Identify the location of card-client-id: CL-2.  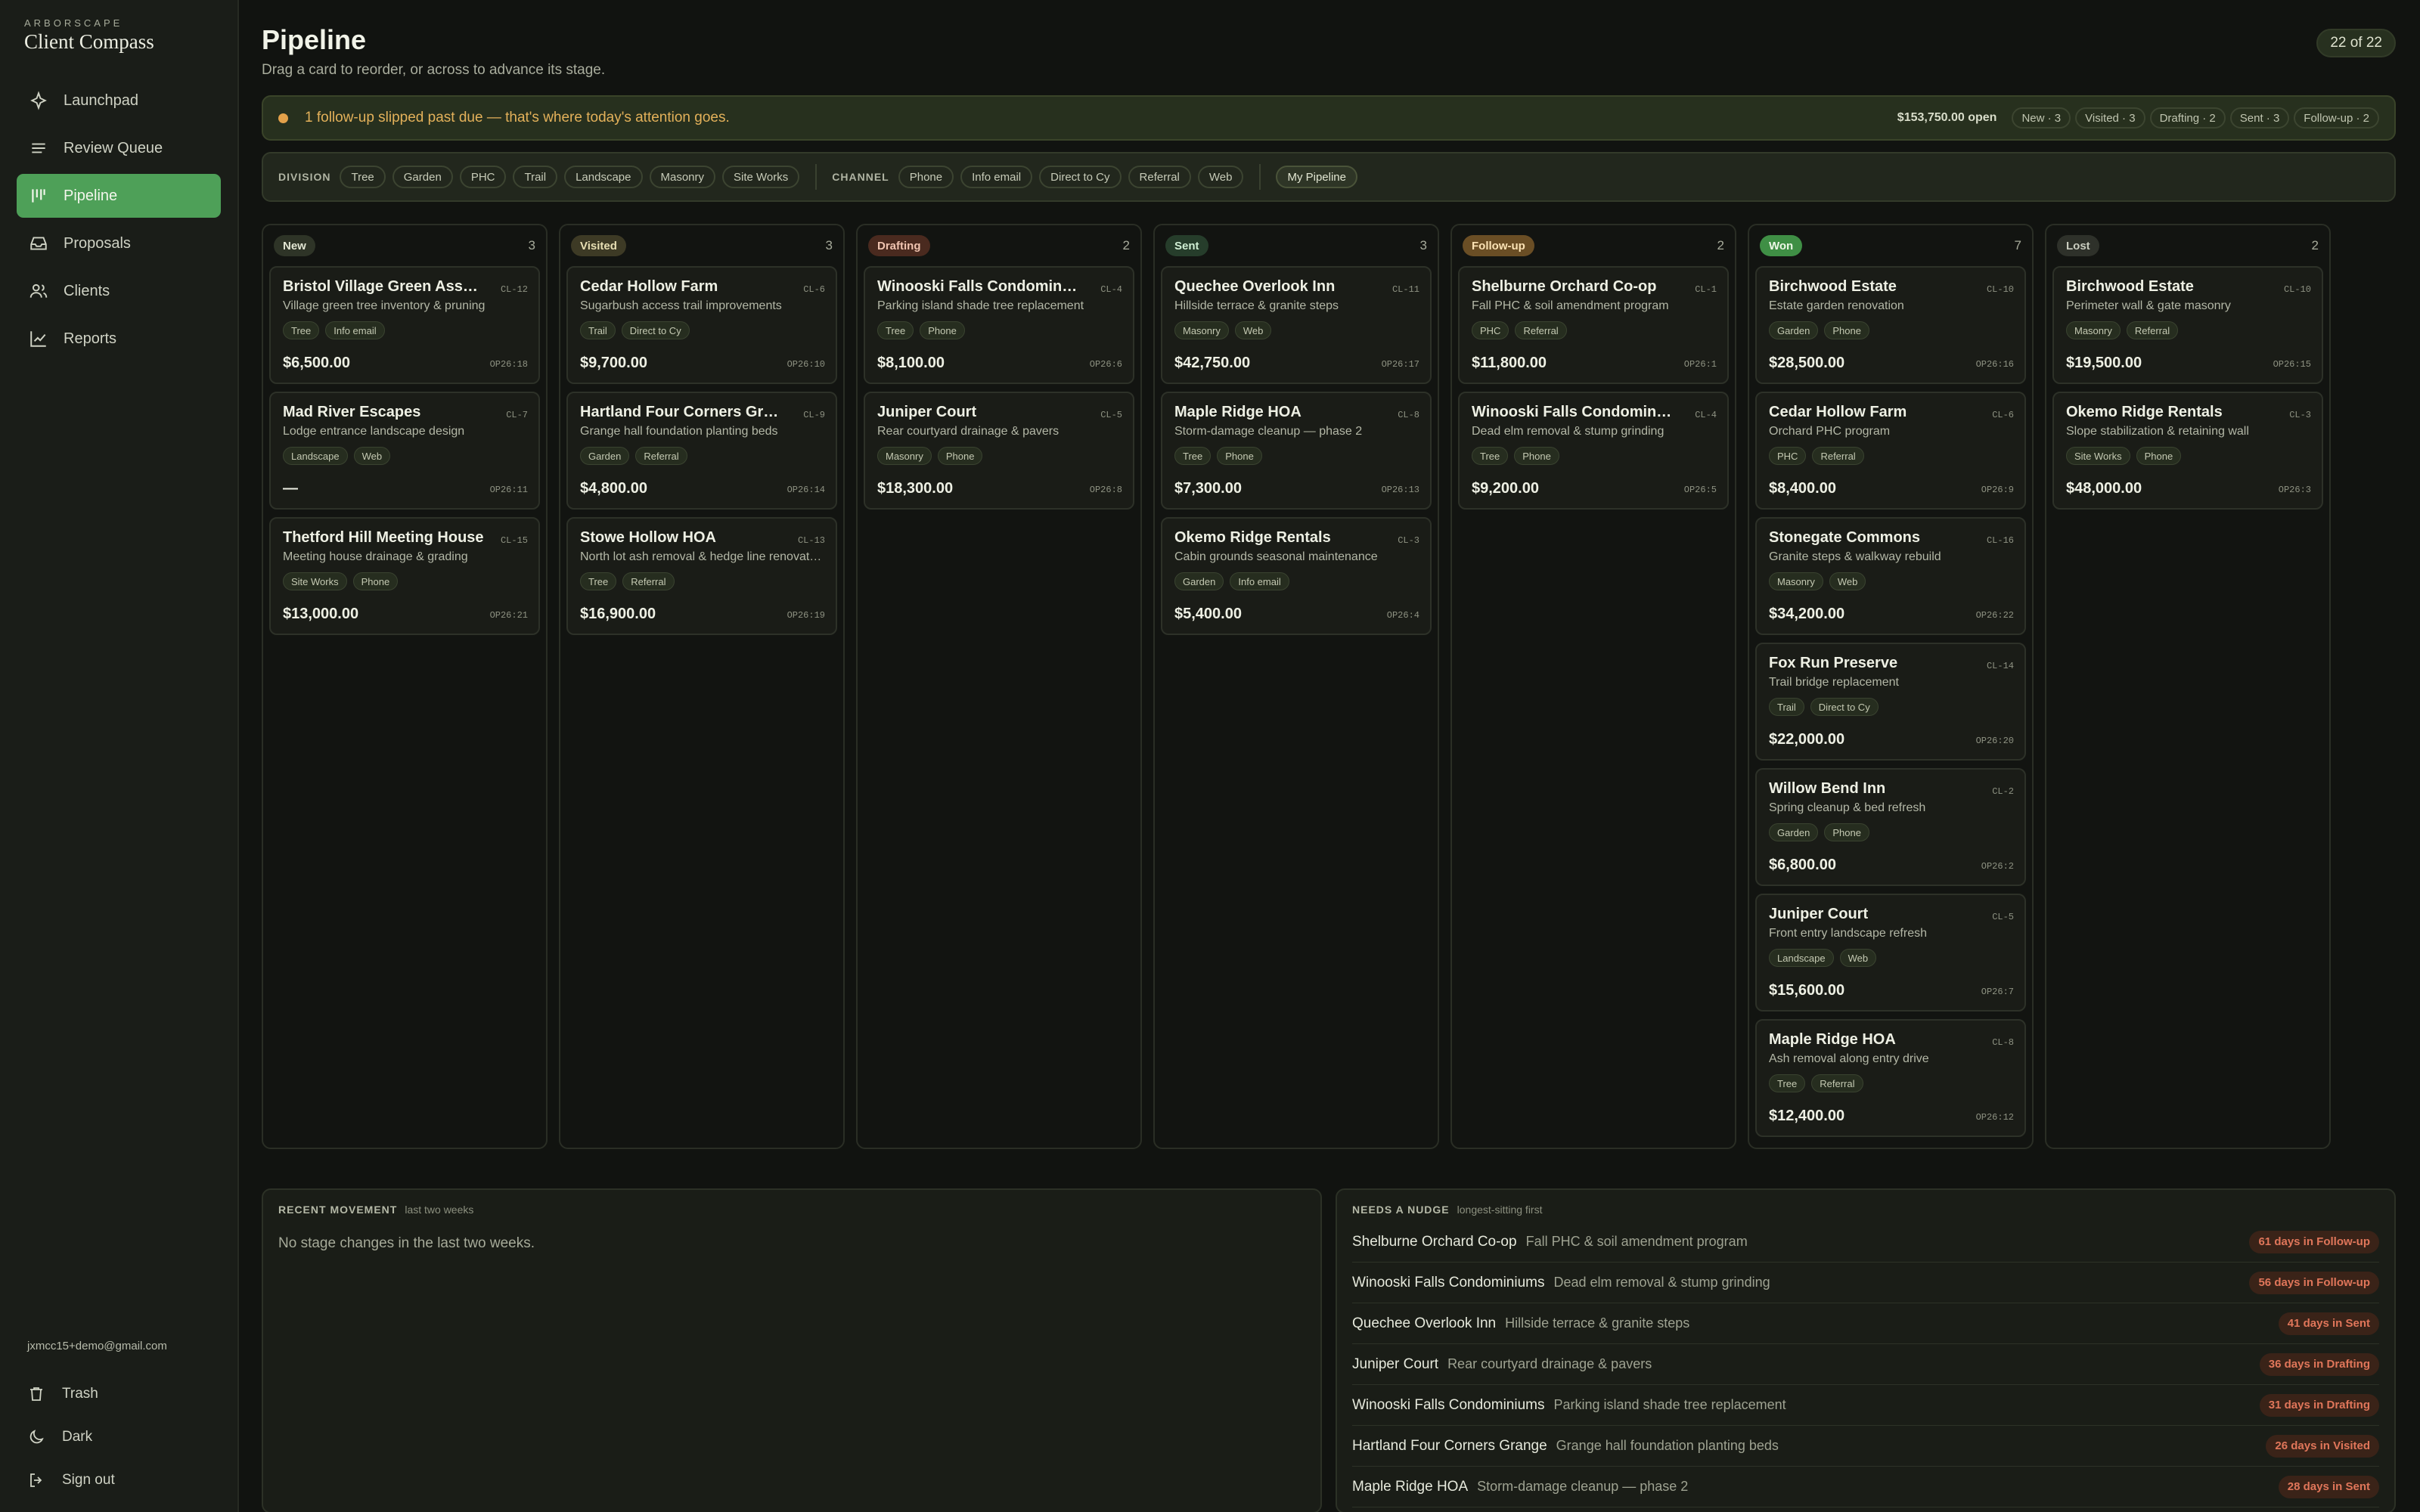
(2003, 791).